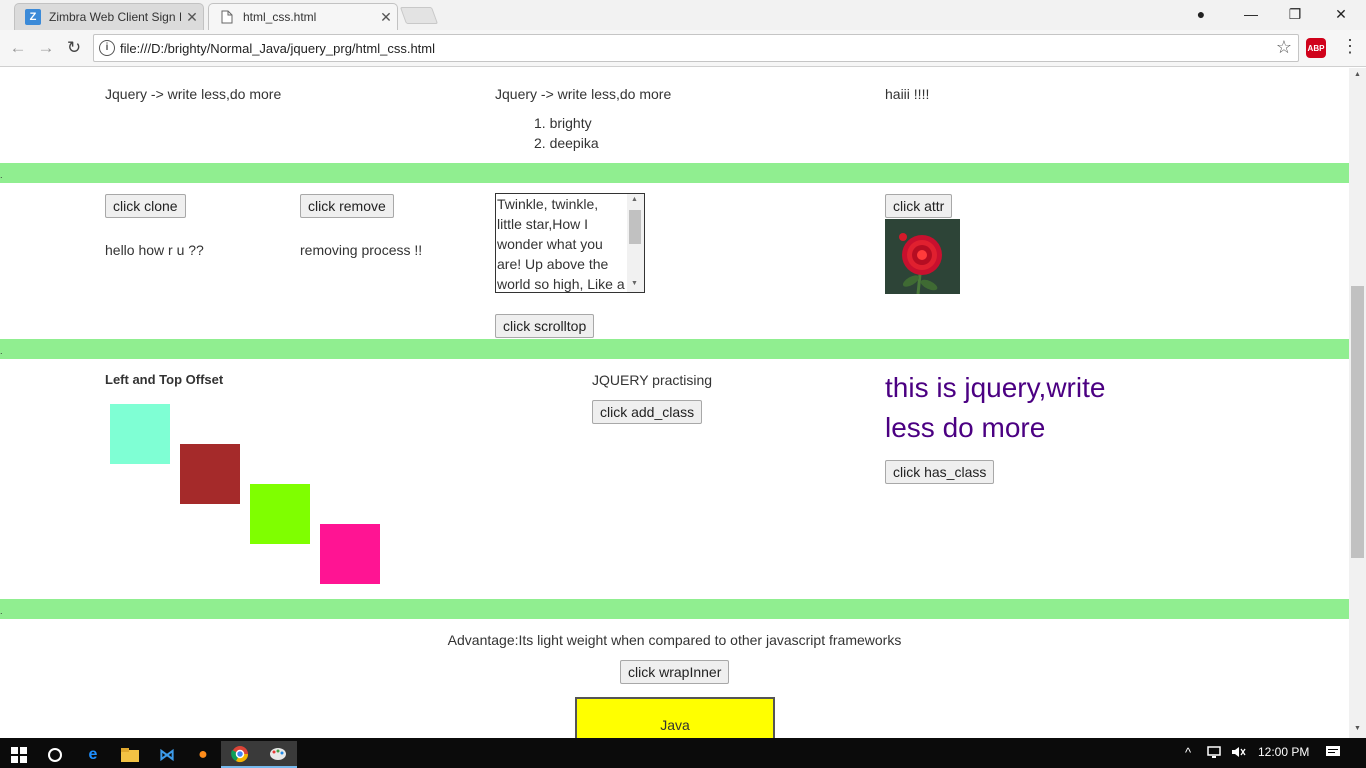  What do you see at coordinates (1350, 46) in the screenshot?
I see `menu-icon: ⋮` at bounding box center [1350, 46].